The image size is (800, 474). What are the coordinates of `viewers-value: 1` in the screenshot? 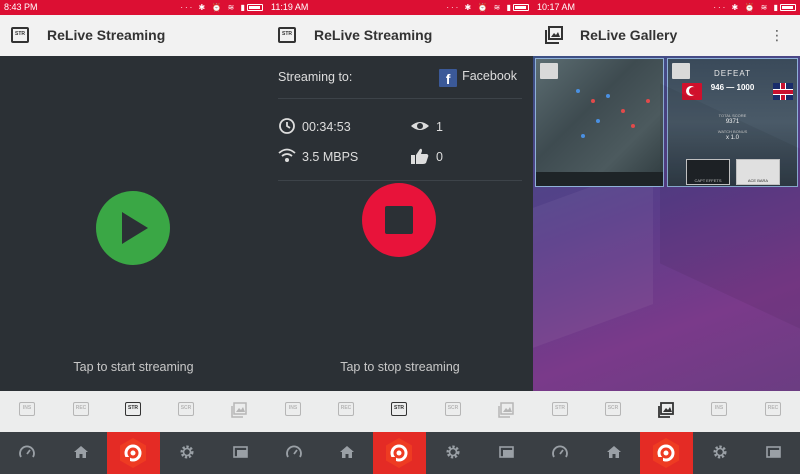 It's located at (439, 127).